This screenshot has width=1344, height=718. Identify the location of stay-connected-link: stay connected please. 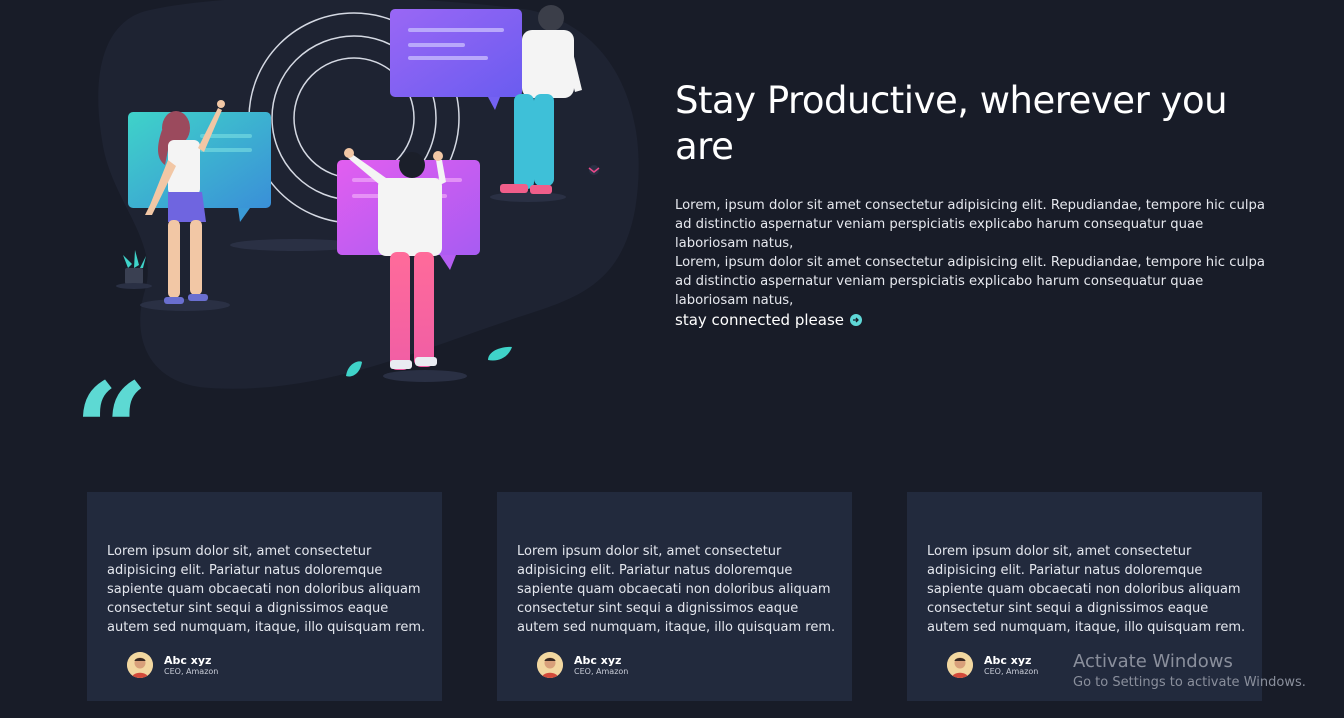
(768, 320).